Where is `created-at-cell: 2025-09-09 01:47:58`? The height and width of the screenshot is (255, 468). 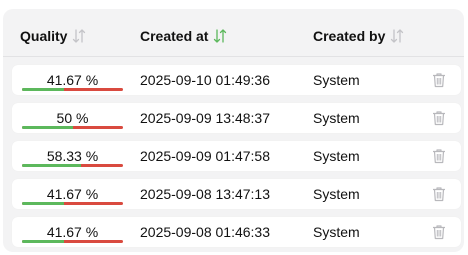
created-at-cell: 2025-09-09 01:47:58 is located at coordinates (205, 156).